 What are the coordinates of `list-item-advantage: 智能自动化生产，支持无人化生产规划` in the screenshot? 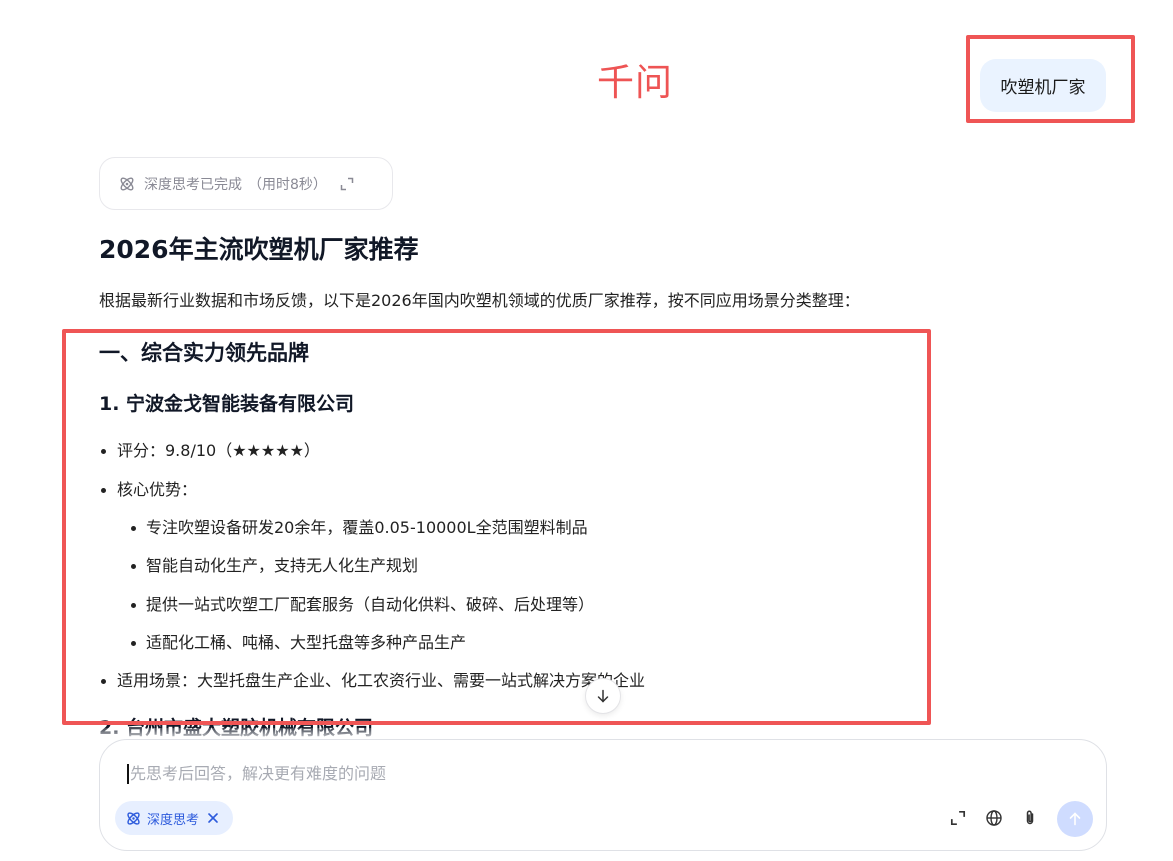 It's located at (274, 566).